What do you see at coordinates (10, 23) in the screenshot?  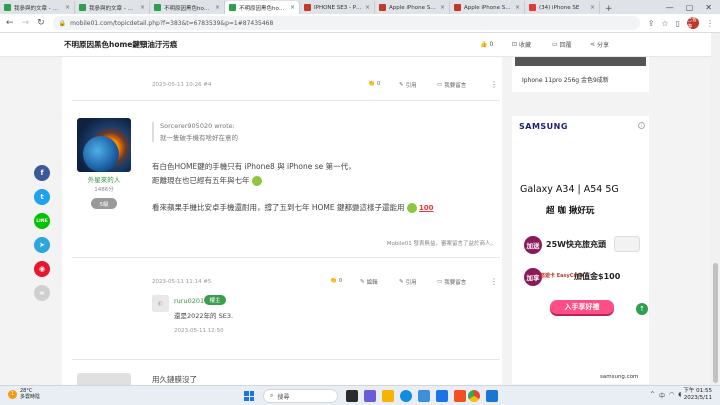 I see `back-icon: ←` at bounding box center [10, 23].